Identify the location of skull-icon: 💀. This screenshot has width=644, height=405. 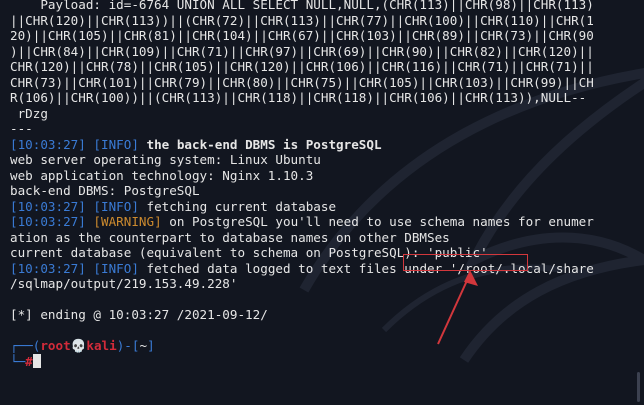
(78, 345).